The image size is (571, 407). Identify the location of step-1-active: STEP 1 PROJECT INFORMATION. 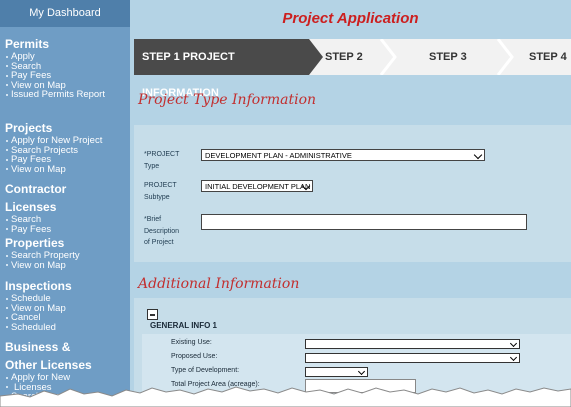
(228, 69).